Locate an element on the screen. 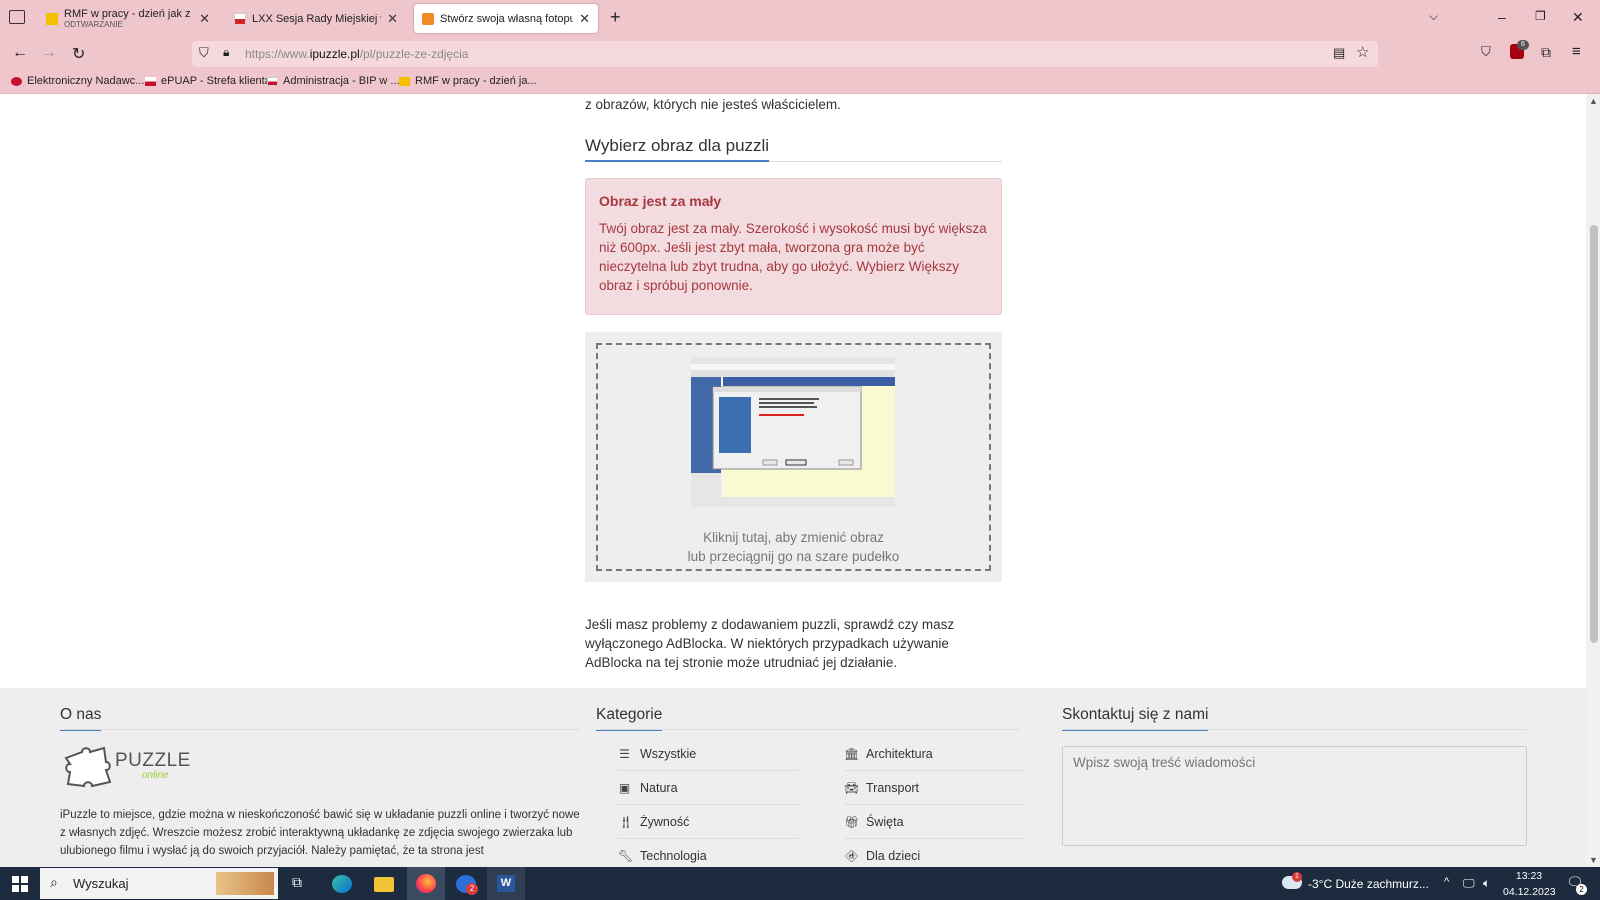  category-natura: ▣ Natura is located at coordinates (708, 788).